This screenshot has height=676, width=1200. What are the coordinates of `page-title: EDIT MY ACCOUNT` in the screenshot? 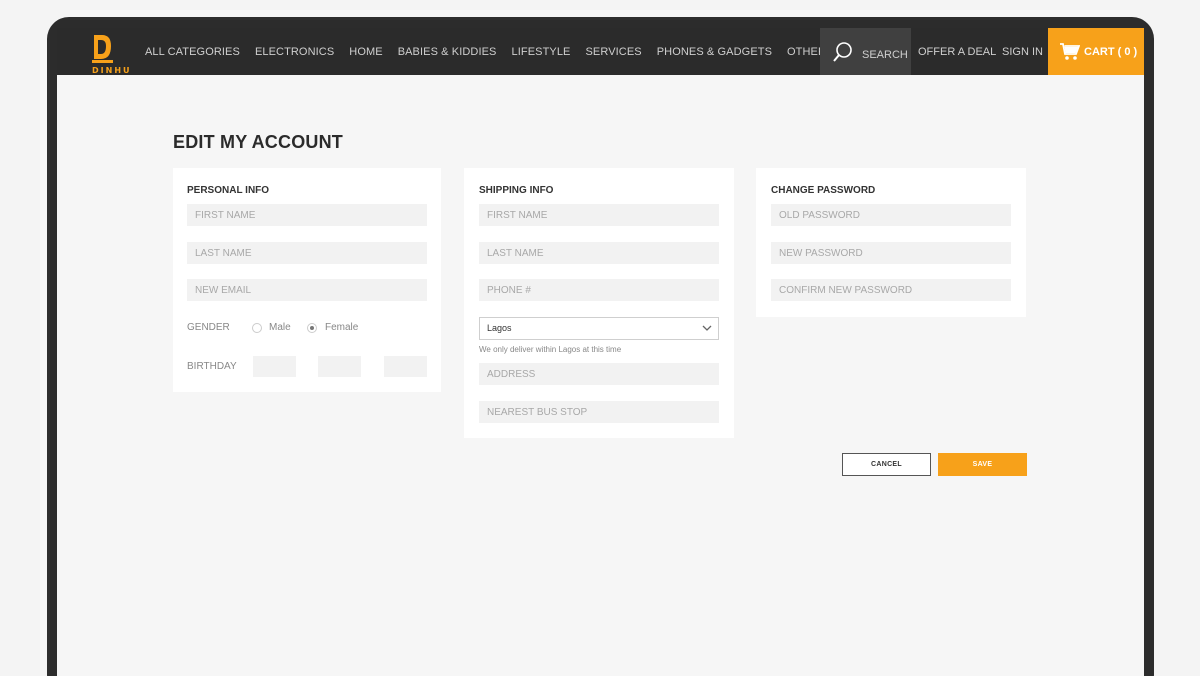 It's located at (258, 142).